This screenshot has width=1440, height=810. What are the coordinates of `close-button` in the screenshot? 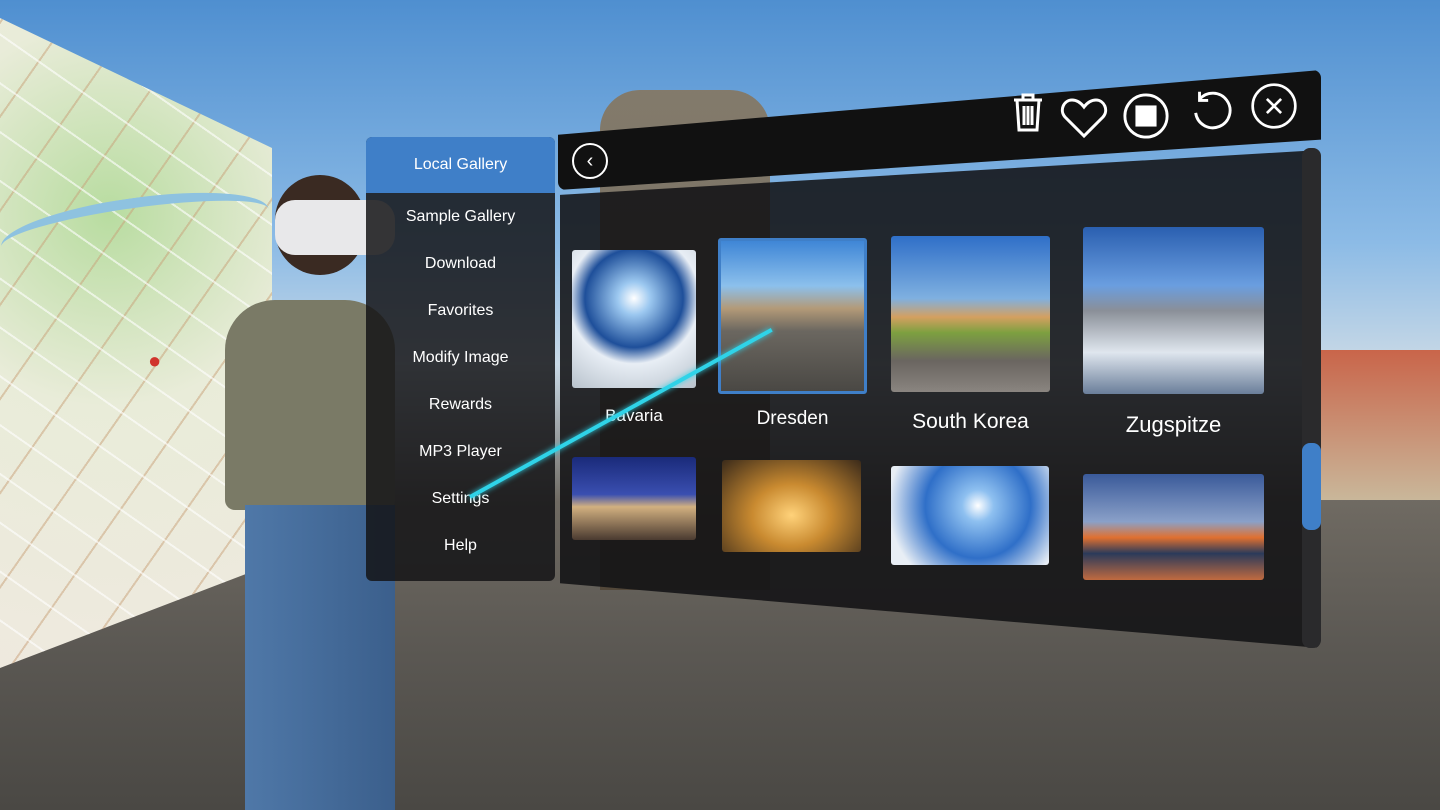 It's located at (1274, 106).